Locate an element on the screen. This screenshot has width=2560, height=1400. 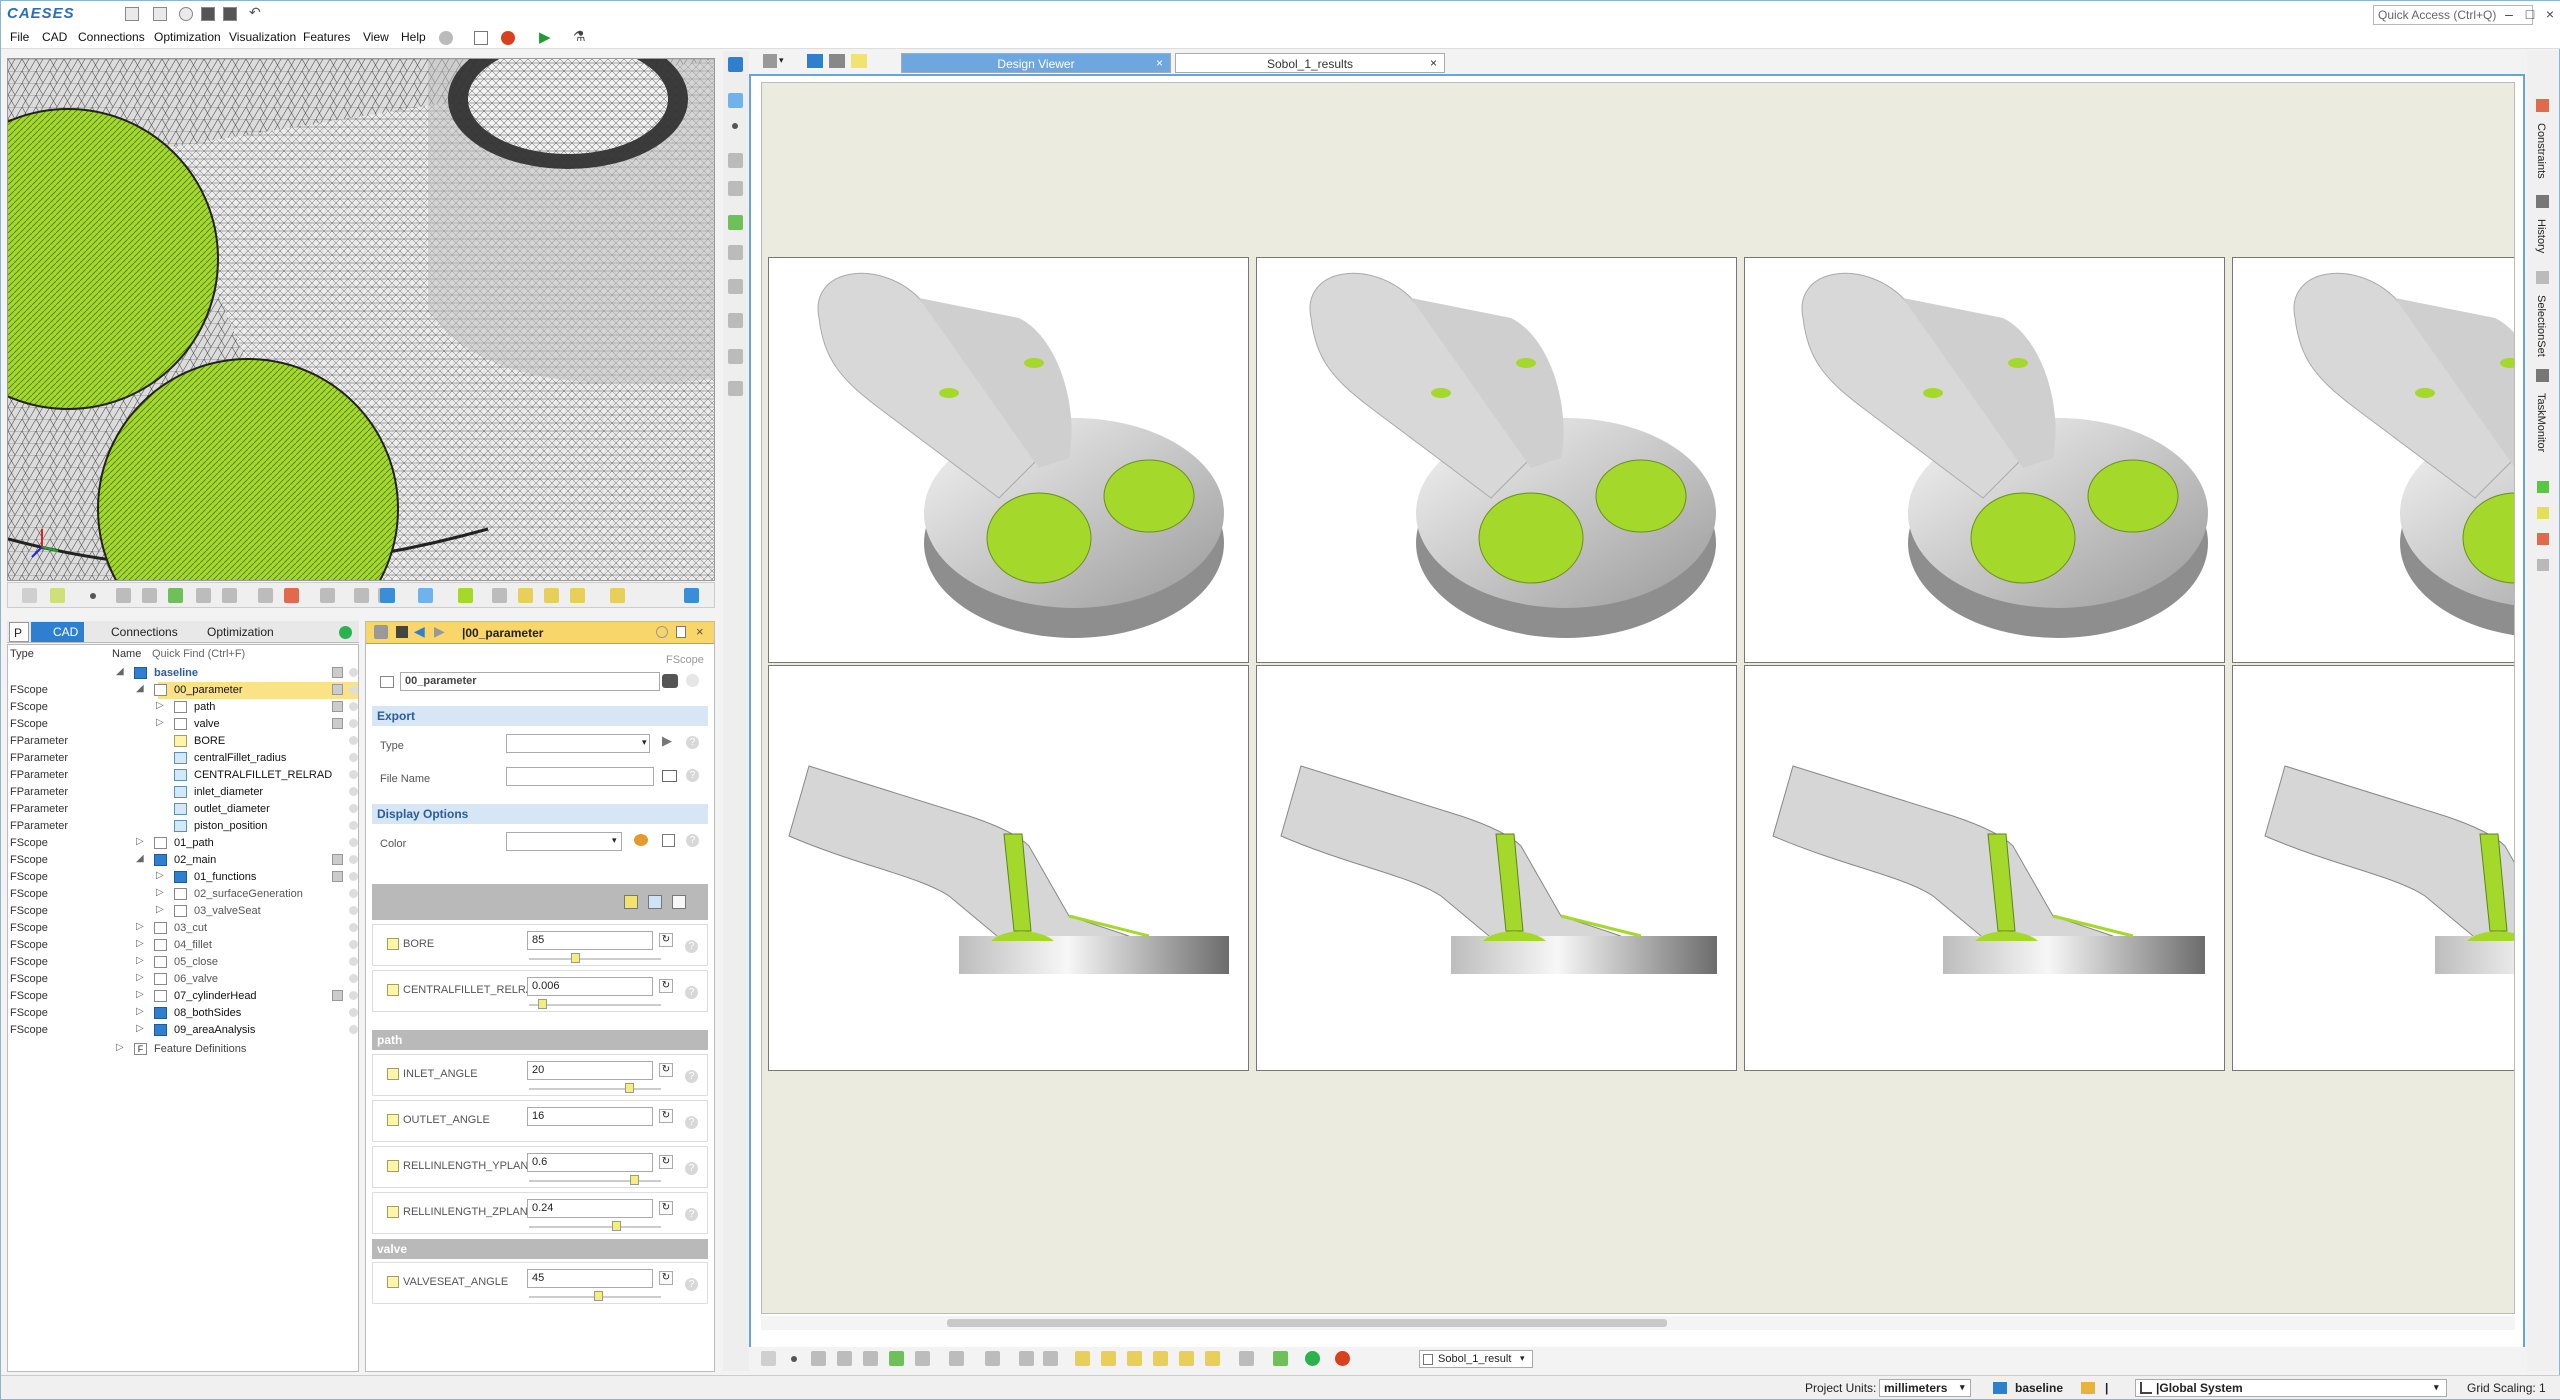
tree-row: FParameter centralFillet_radius is located at coordinates (183, 758).